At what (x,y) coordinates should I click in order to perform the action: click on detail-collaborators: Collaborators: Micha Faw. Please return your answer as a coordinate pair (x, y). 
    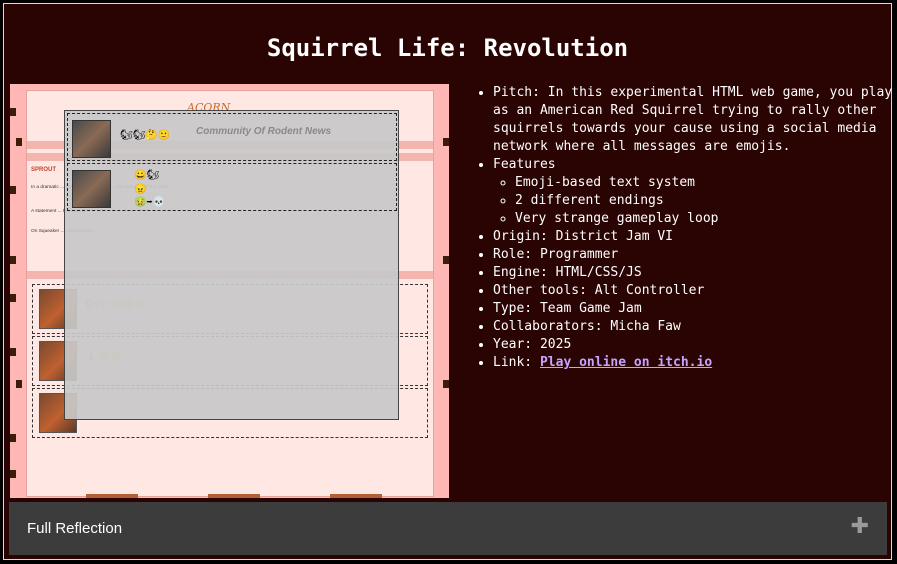
    Looking at the image, I should click on (695, 327).